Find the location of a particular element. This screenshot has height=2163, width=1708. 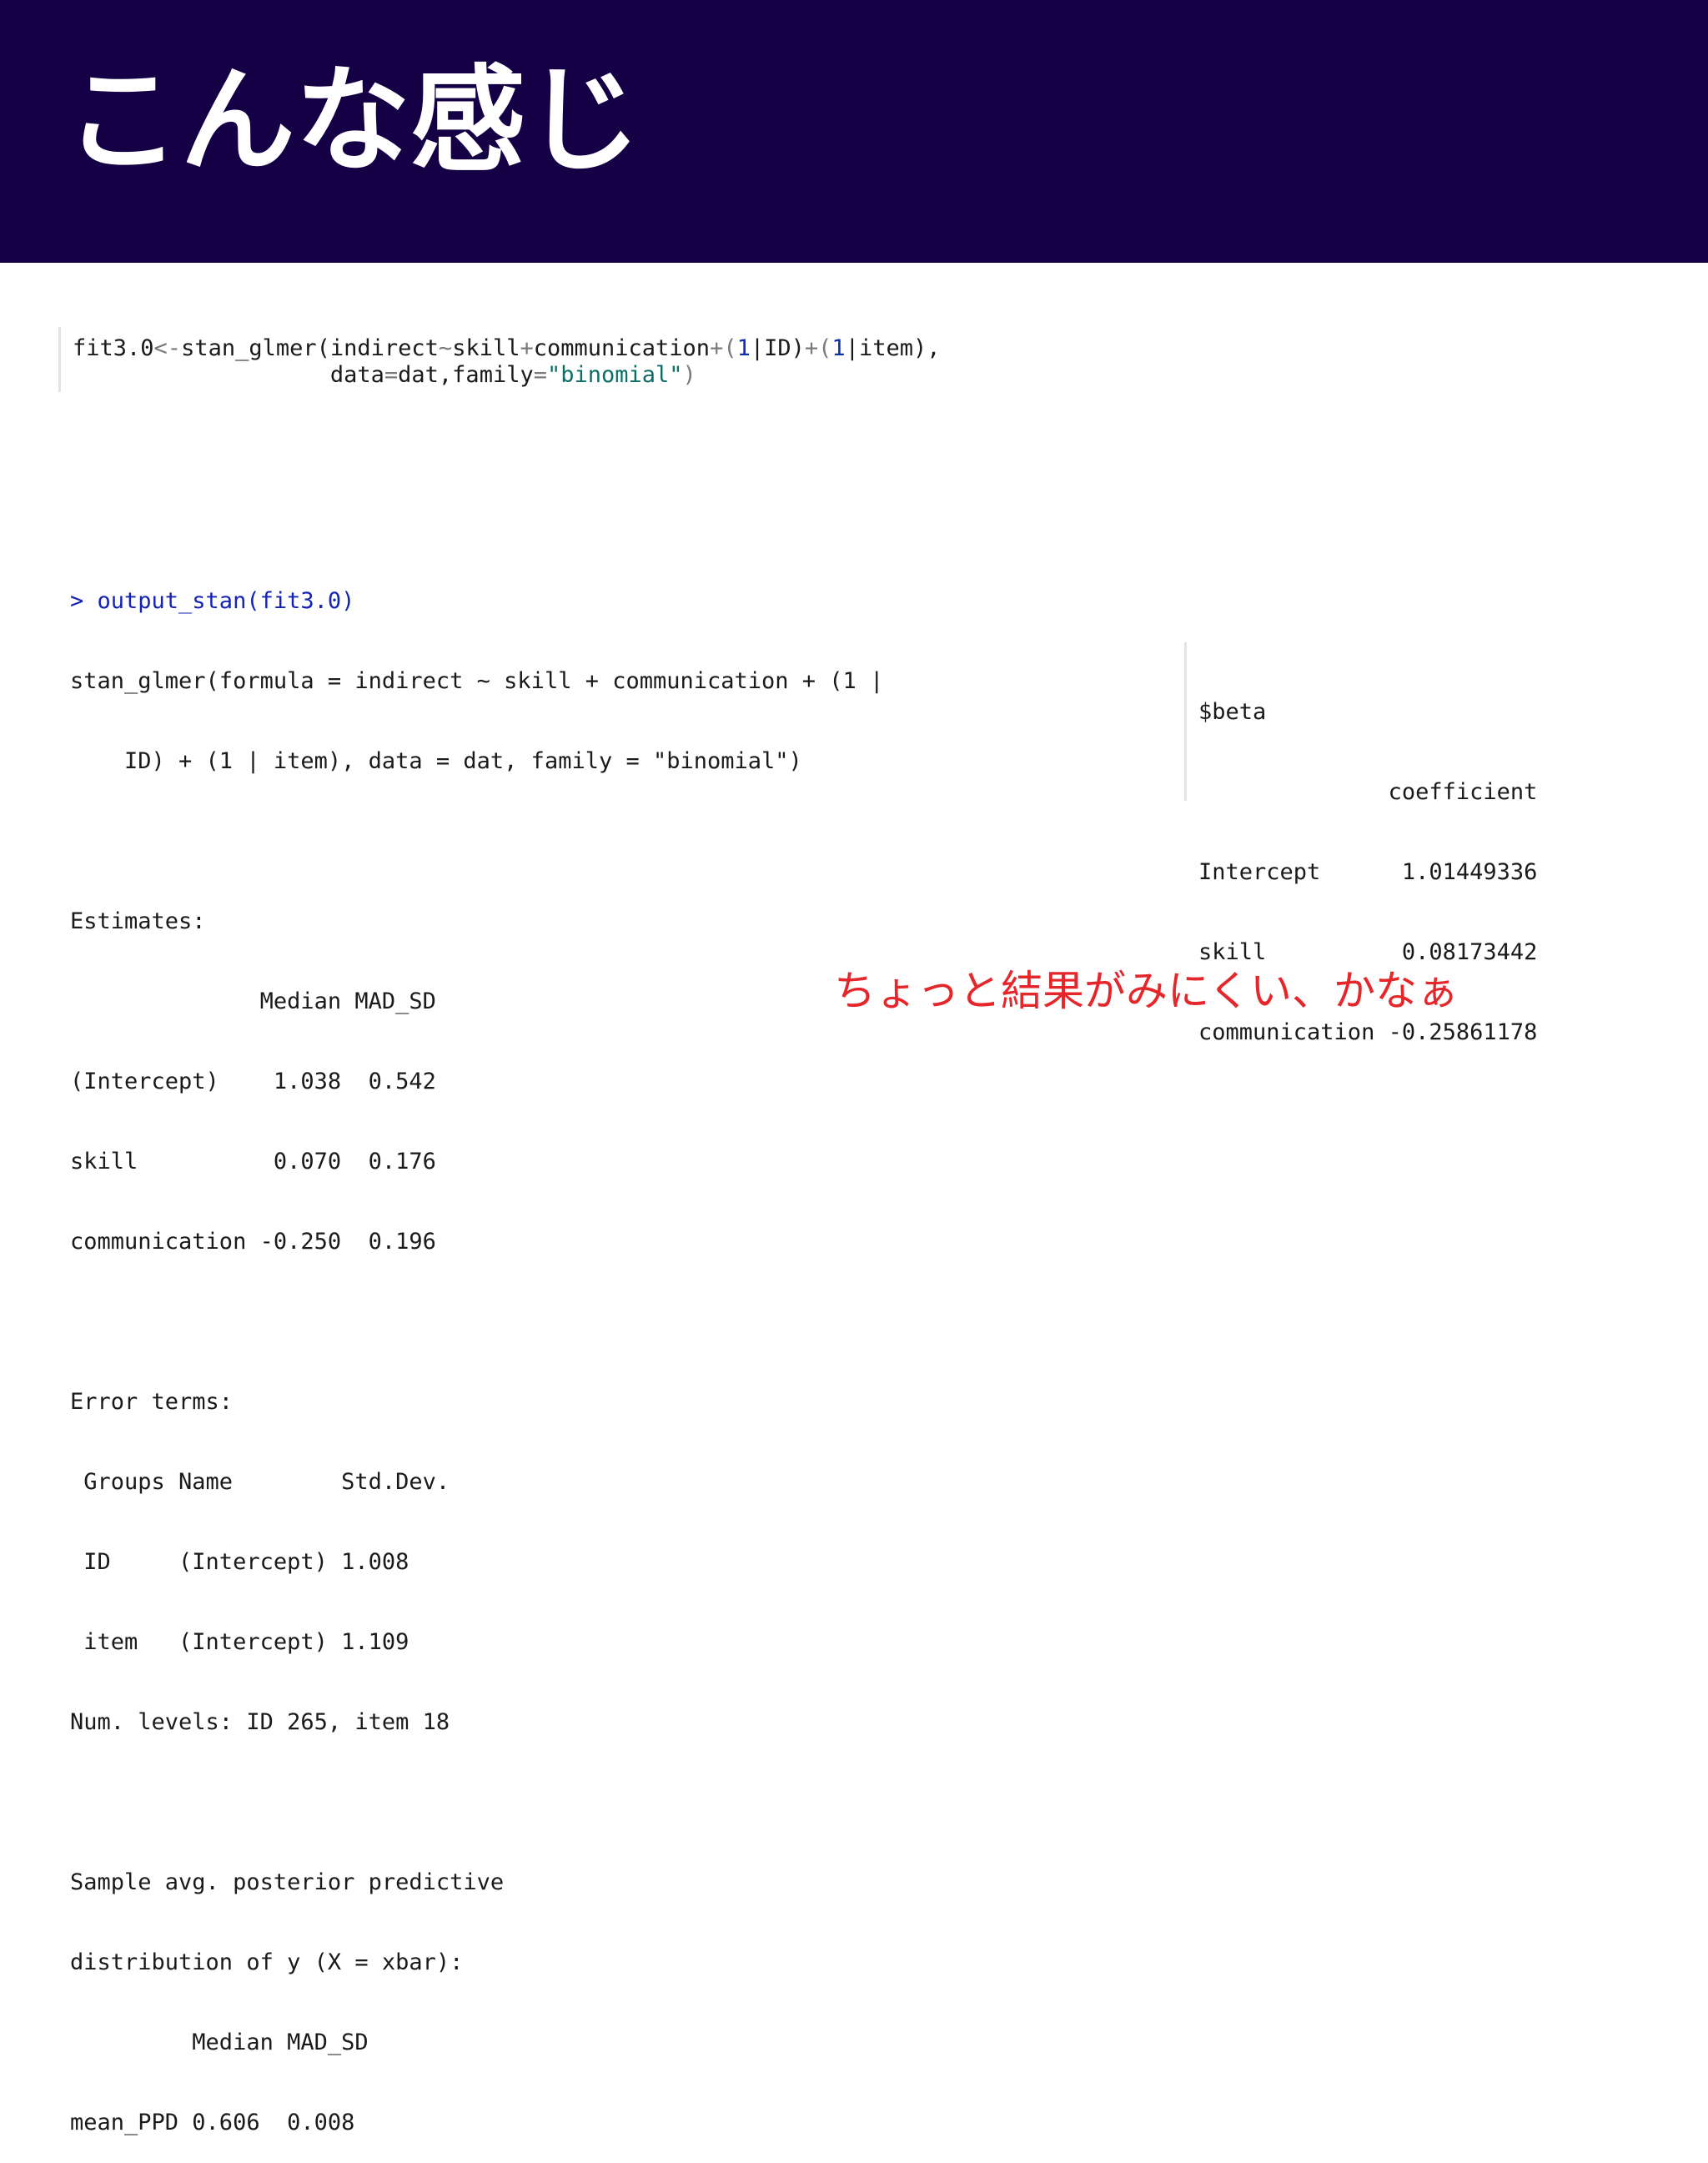

beta-line: Intercept 1.01449336 is located at coordinates (1368, 872).